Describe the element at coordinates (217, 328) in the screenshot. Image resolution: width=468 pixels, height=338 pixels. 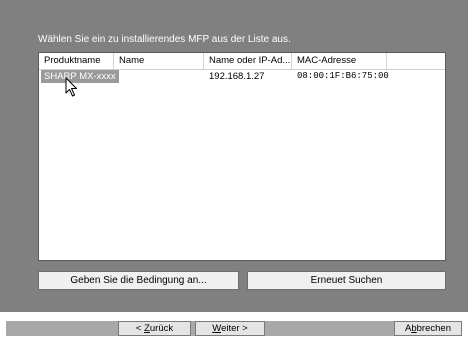
I see `next-button-accesskey: W` at that location.